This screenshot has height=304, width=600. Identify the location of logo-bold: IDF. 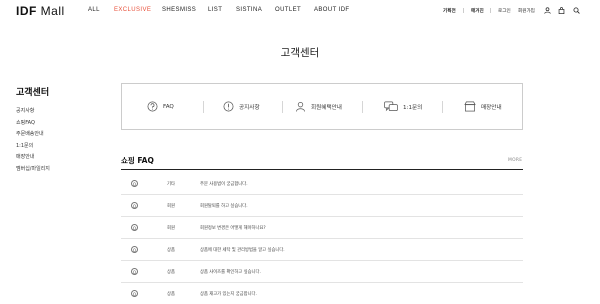
(26, 11).